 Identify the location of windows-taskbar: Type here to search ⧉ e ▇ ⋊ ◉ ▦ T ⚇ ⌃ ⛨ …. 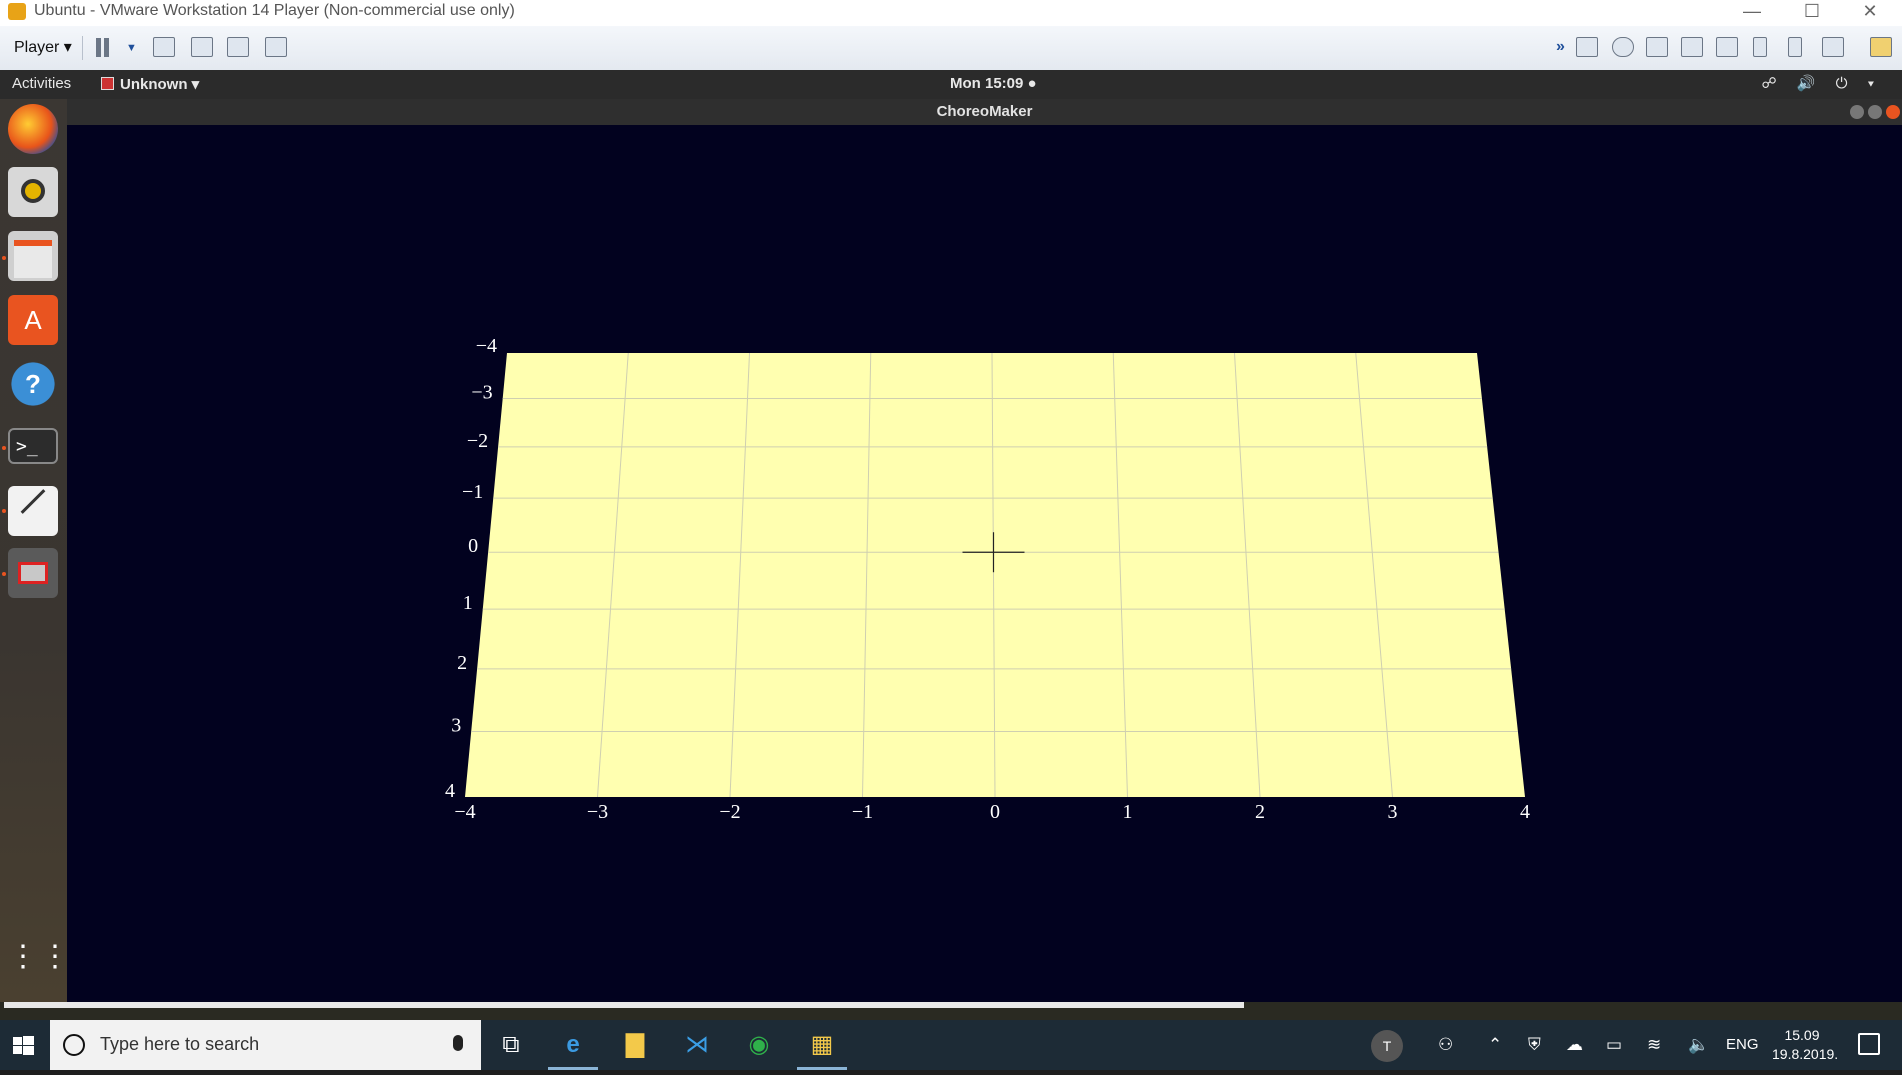
(951, 1045).